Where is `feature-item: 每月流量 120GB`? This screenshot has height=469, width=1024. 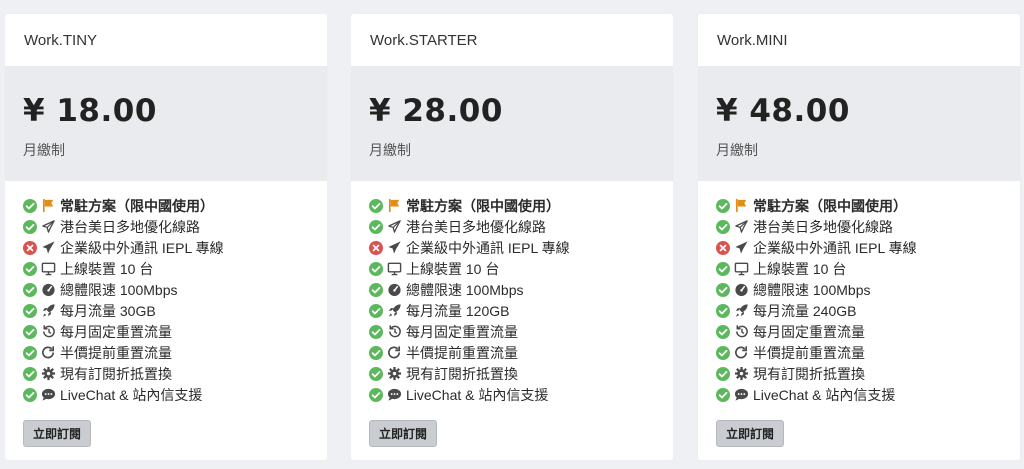
feature-item: 每月流量 120GB is located at coordinates (521, 310).